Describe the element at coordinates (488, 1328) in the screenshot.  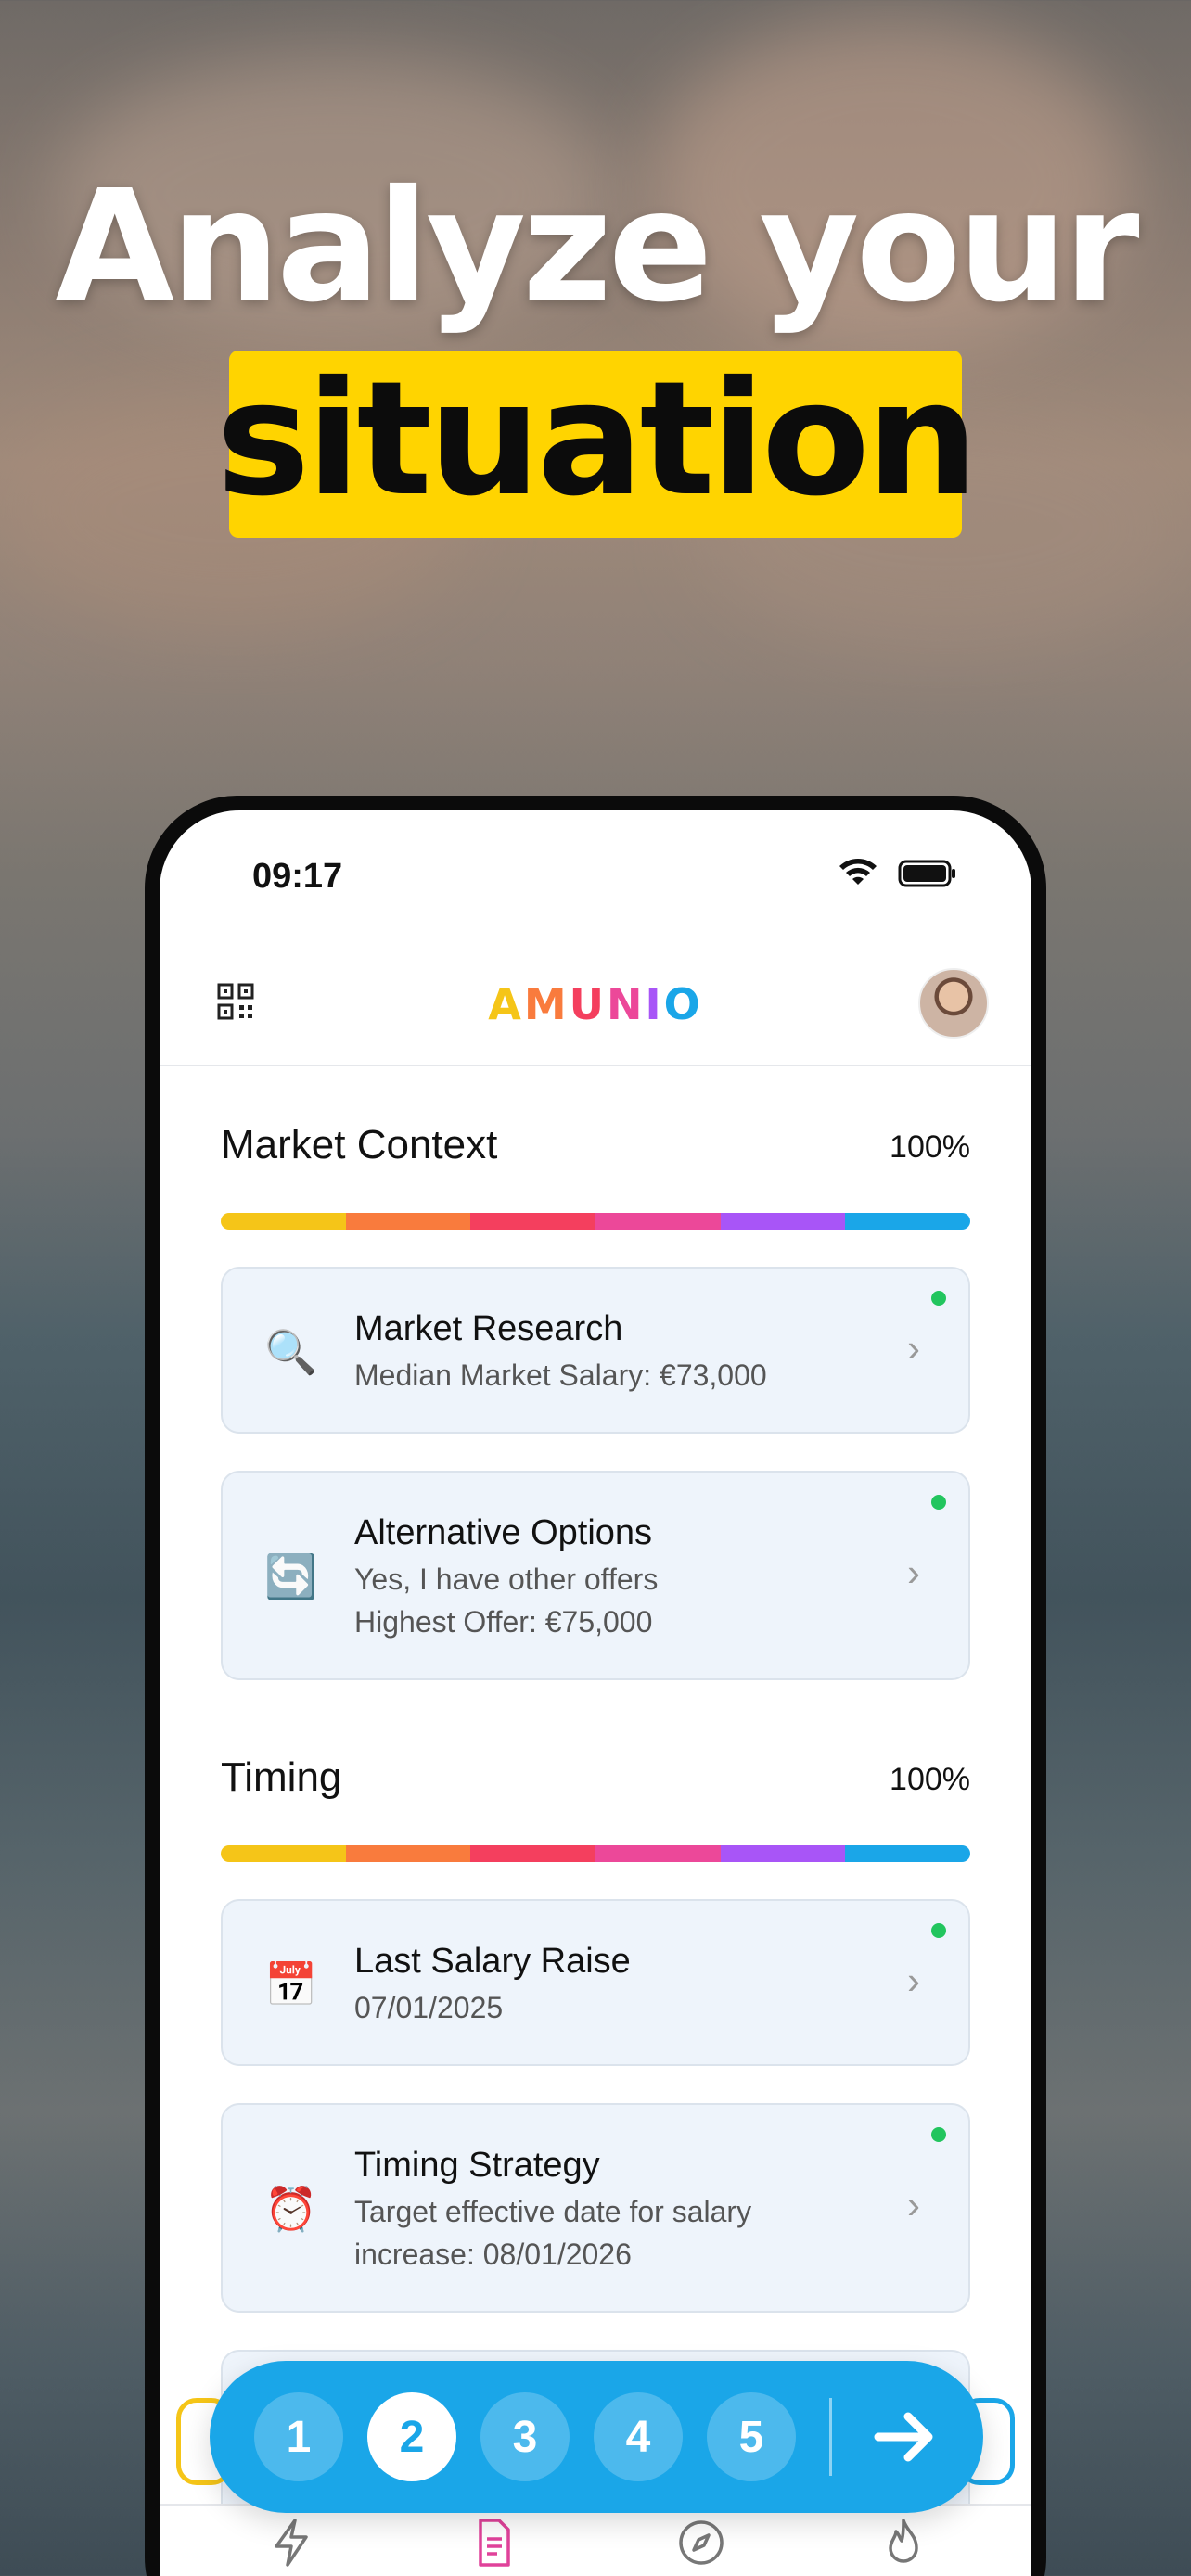
I see `card-title: Market Research` at that location.